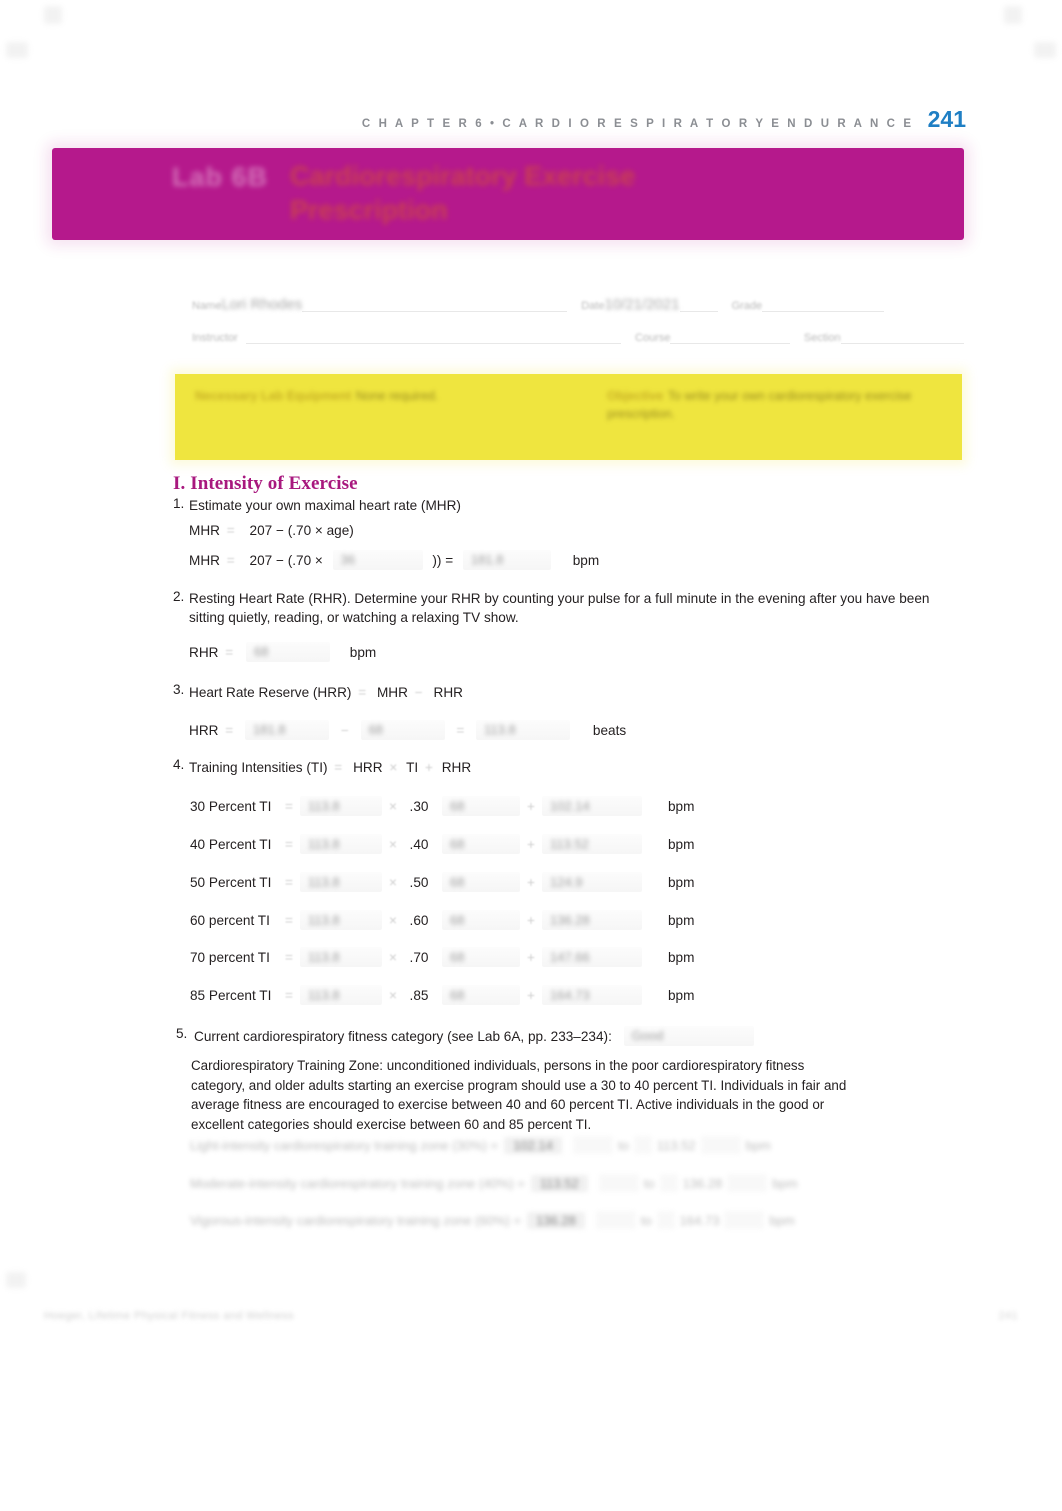  What do you see at coordinates (204, 560) in the screenshot?
I see `item-1-calc-label: MHR` at bounding box center [204, 560].